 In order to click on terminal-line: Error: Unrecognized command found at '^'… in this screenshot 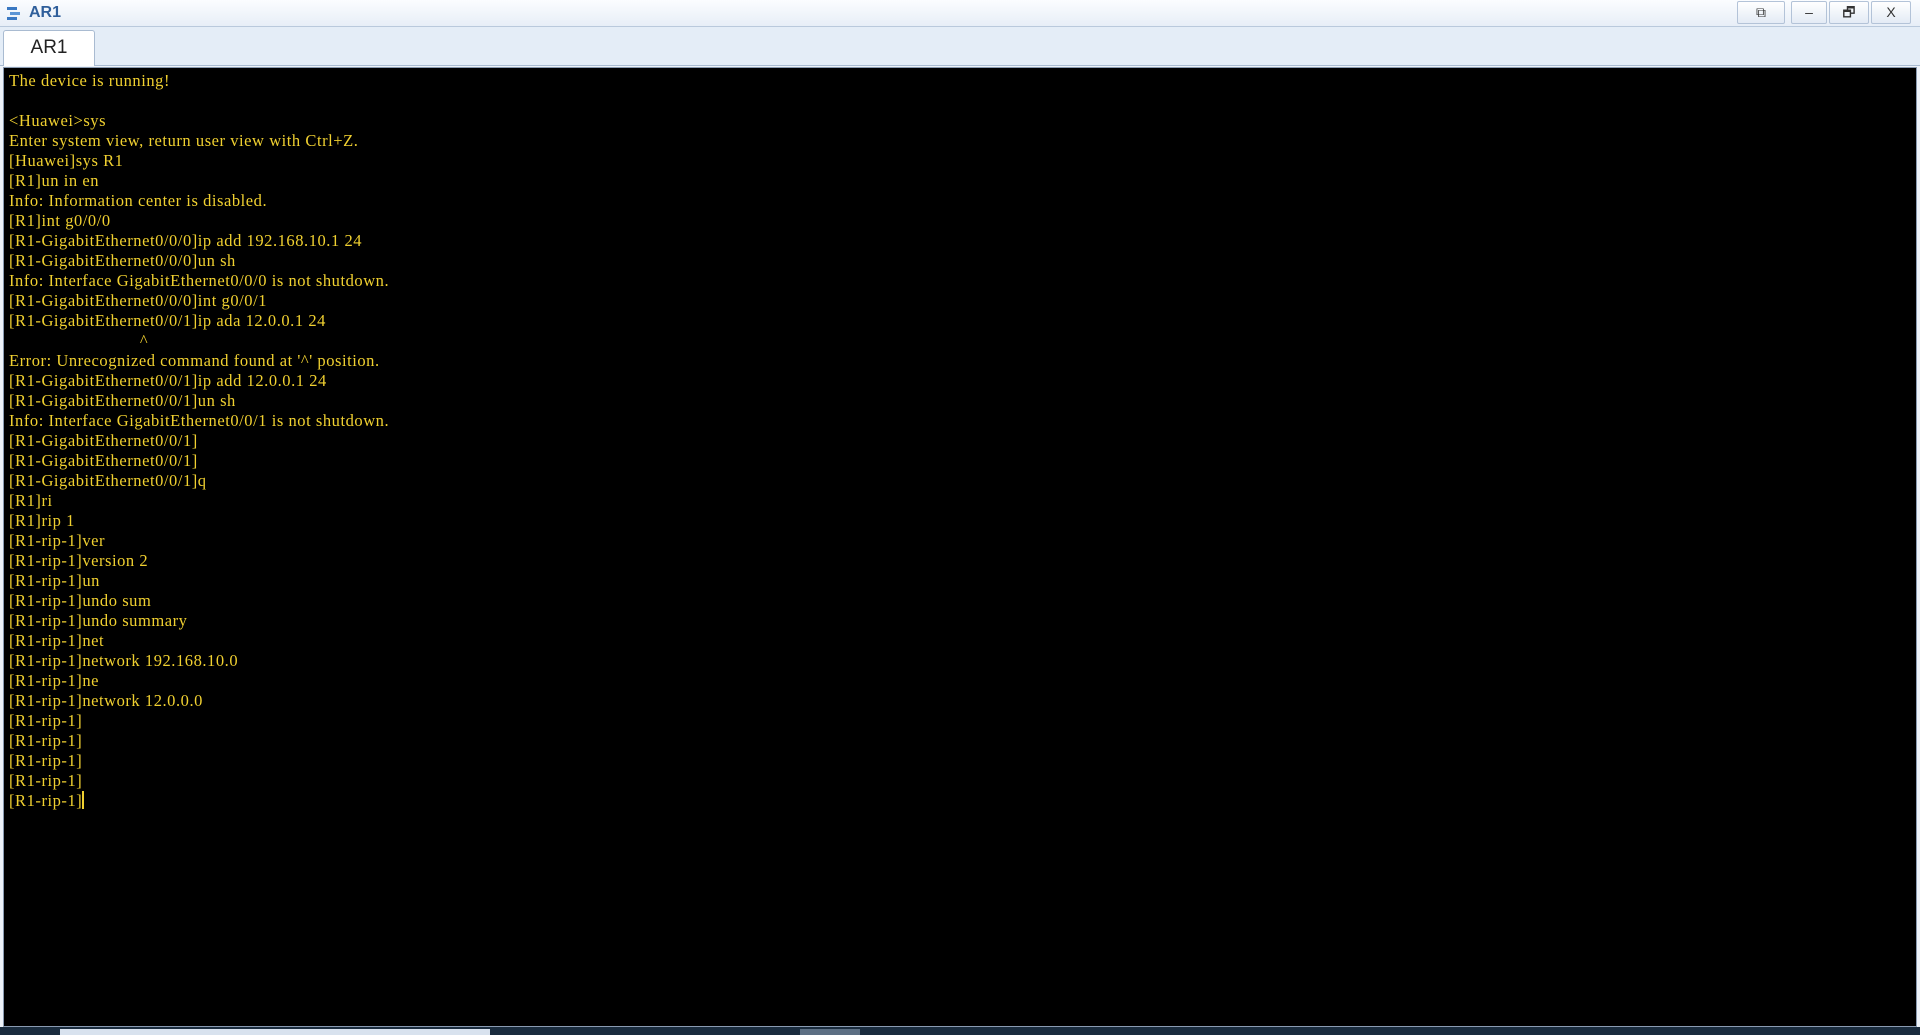, I will do `click(194, 360)`.